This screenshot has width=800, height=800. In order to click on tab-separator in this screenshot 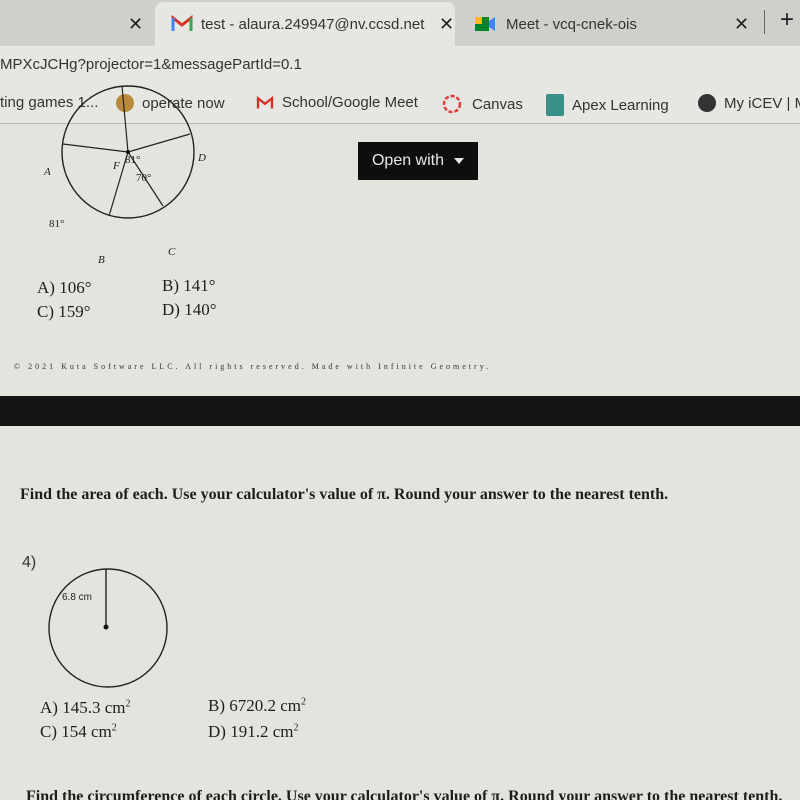, I will do `click(764, 22)`.